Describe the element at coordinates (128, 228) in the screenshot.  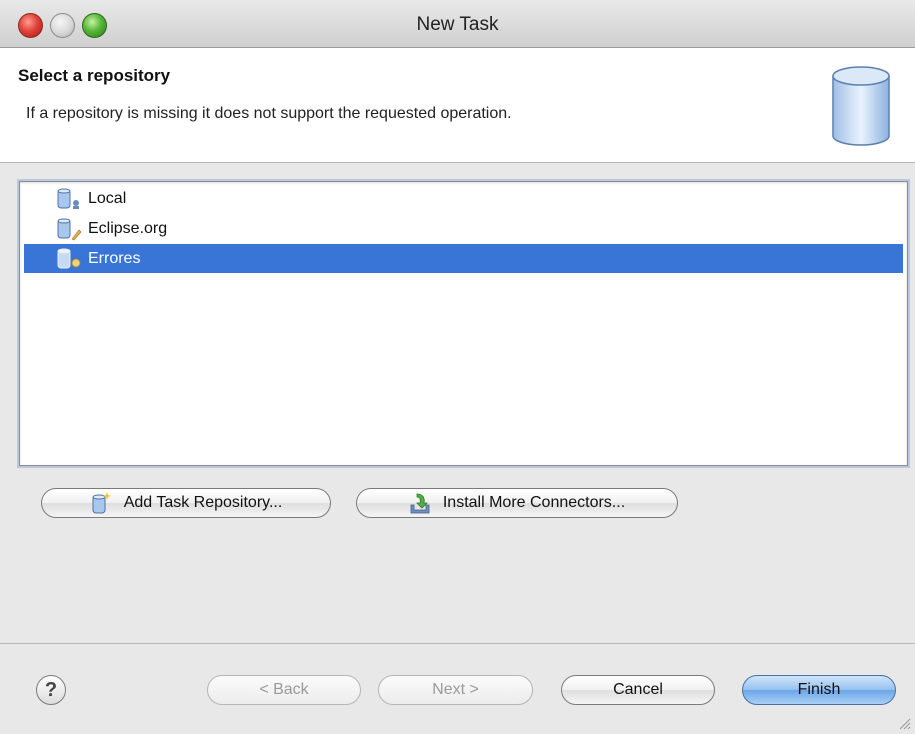
I see `repository-label: Eclipse.org` at that location.